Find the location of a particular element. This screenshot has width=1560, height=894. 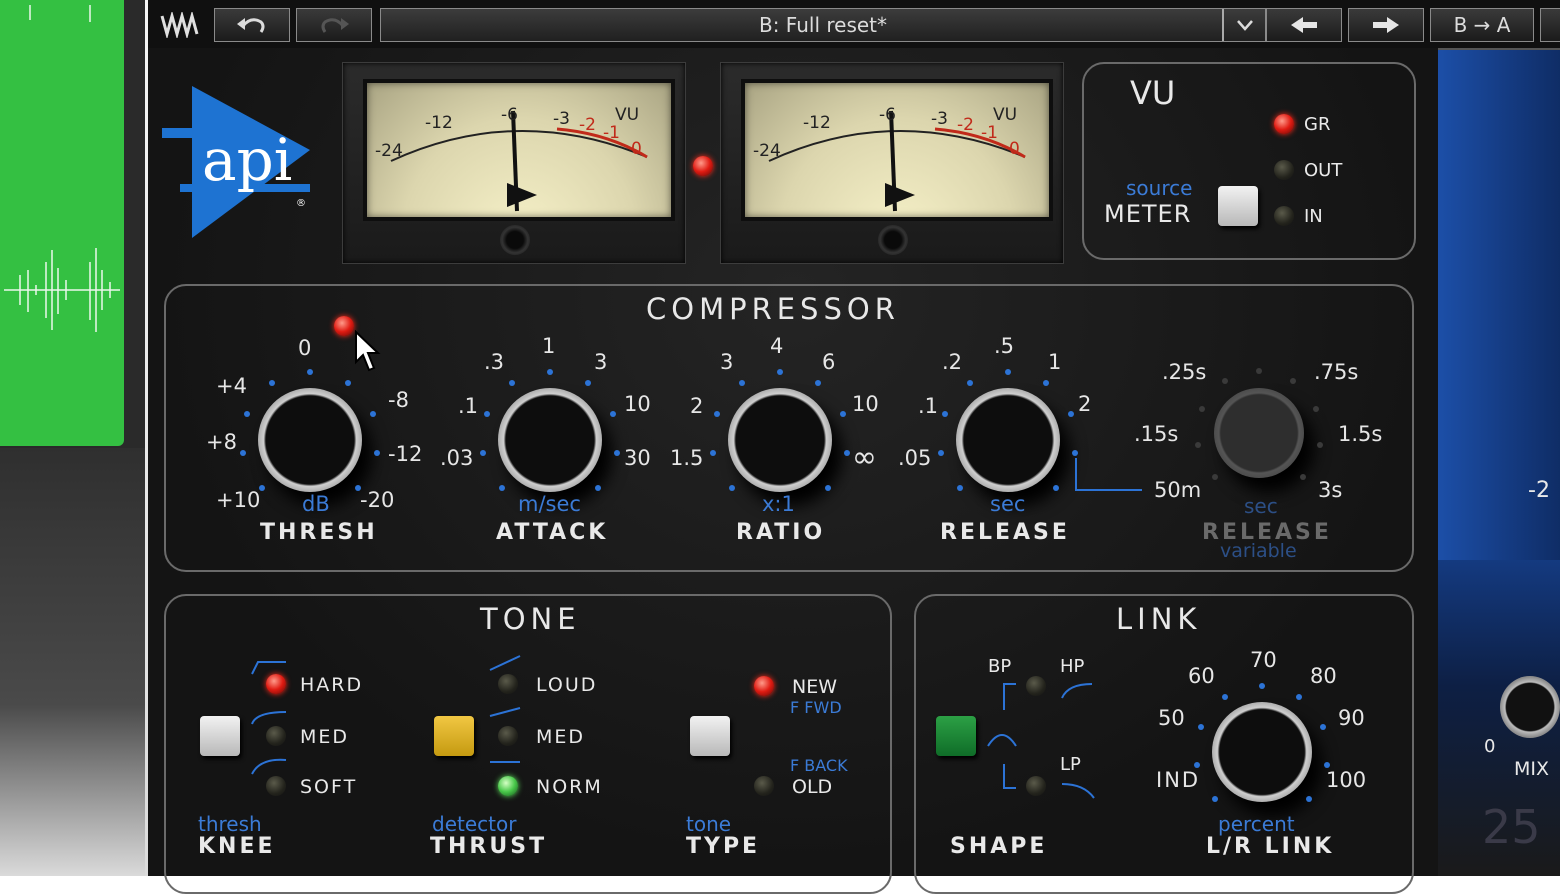

out-label: OUT is located at coordinates (1323, 170).